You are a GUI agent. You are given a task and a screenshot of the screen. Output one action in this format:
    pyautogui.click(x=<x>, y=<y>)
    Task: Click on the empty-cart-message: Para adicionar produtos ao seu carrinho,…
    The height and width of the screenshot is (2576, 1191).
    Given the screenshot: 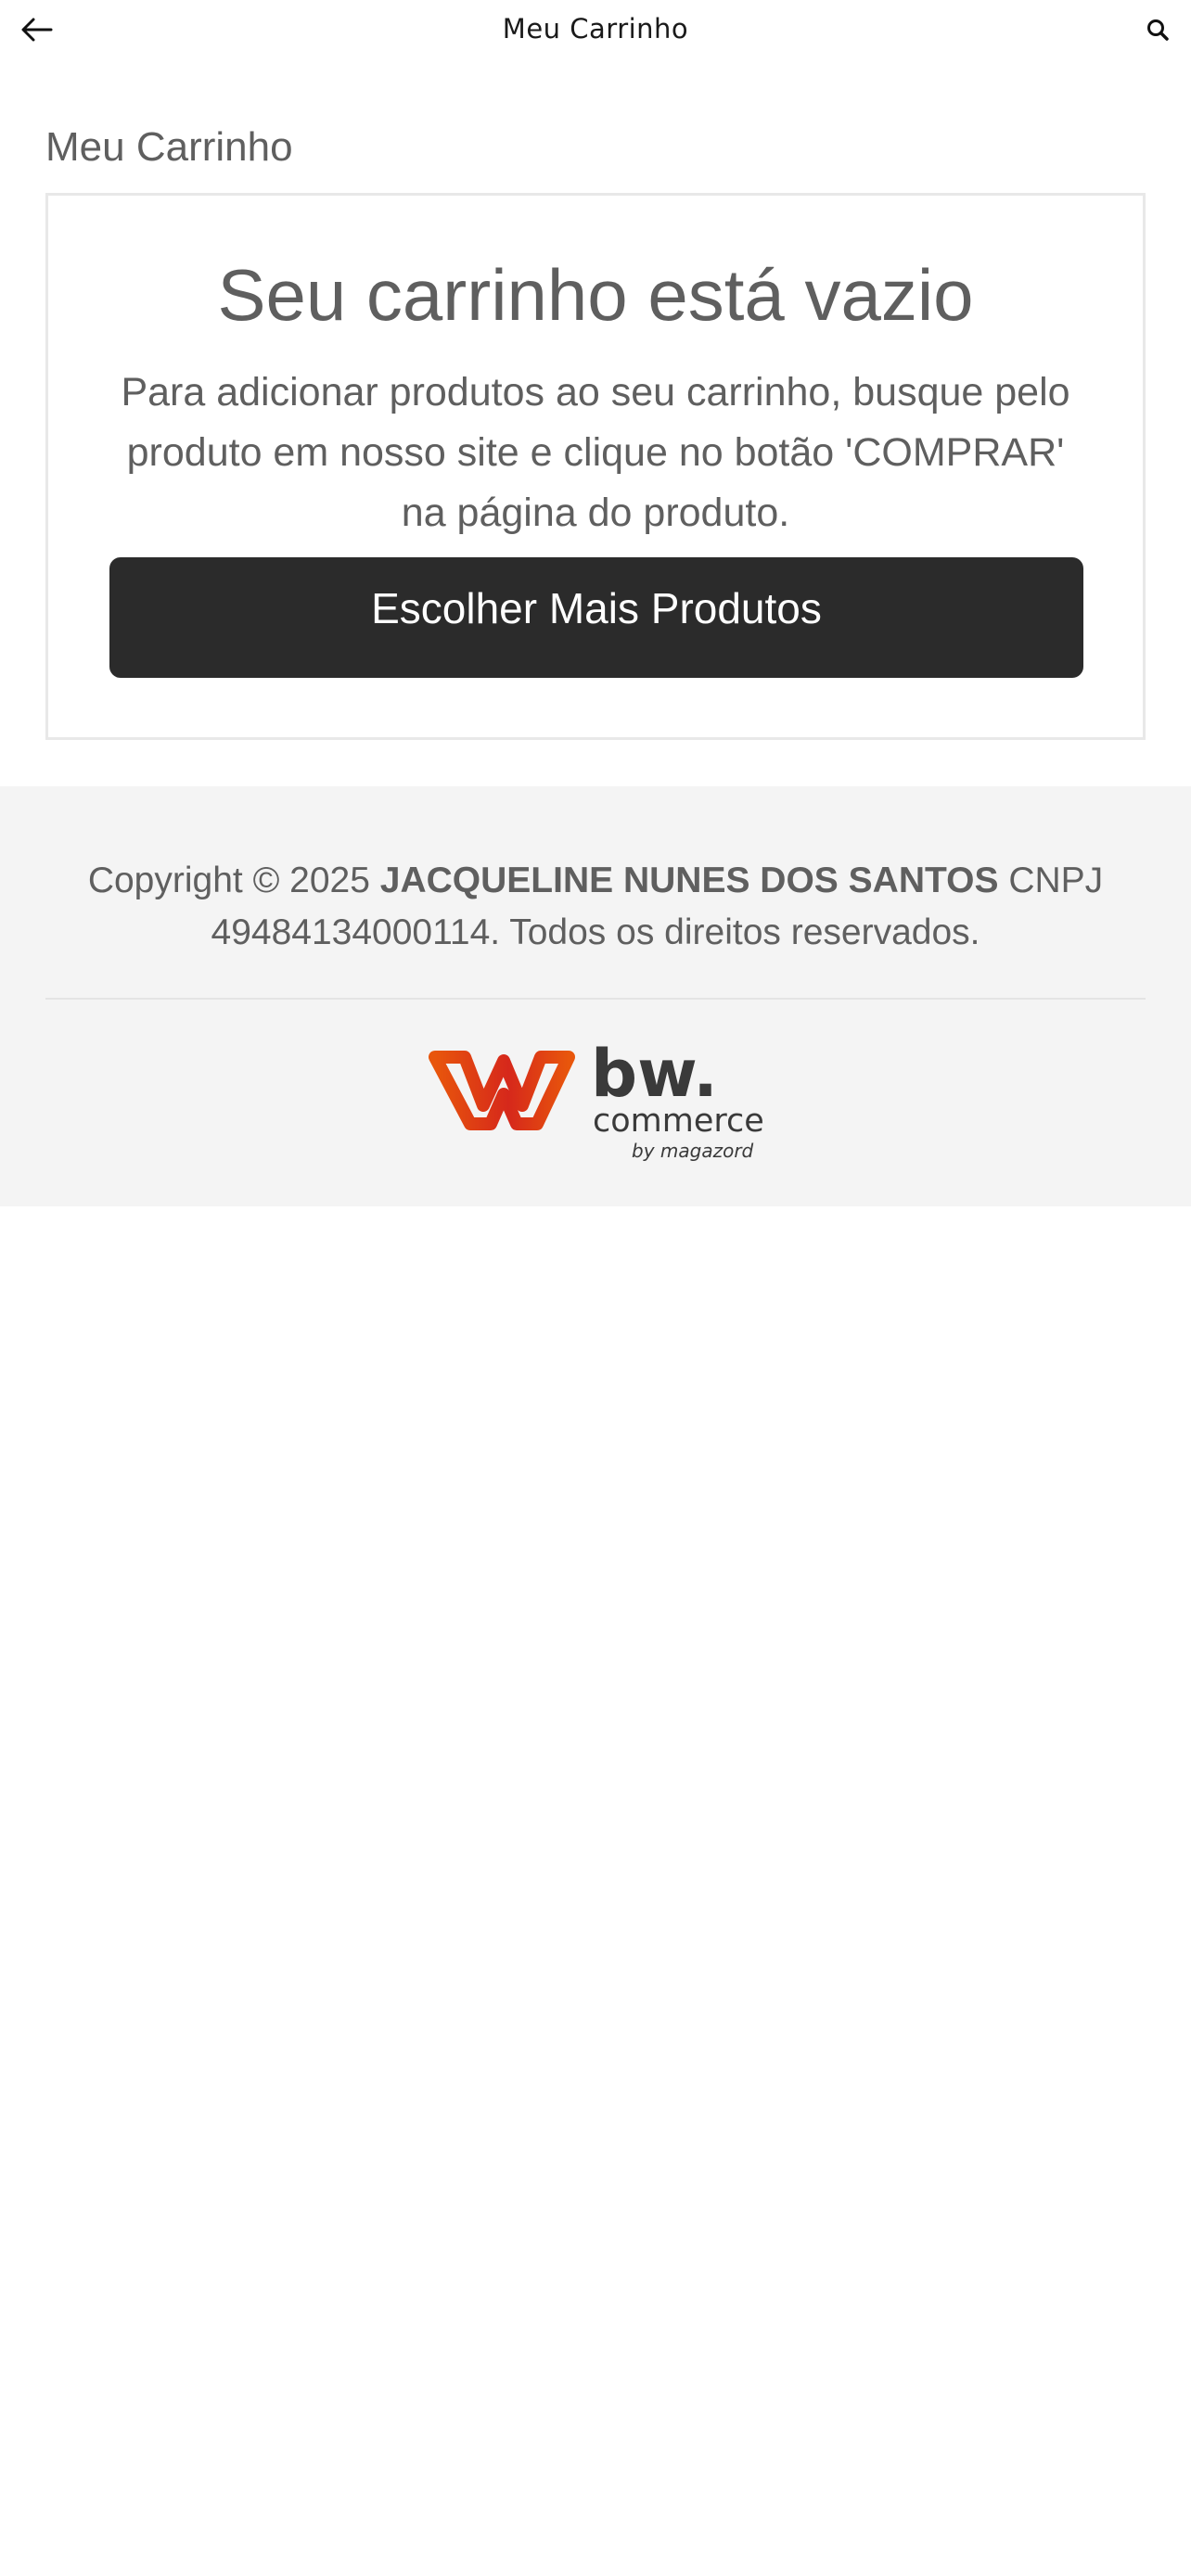 What is the action you would take?
    pyautogui.click(x=595, y=452)
    